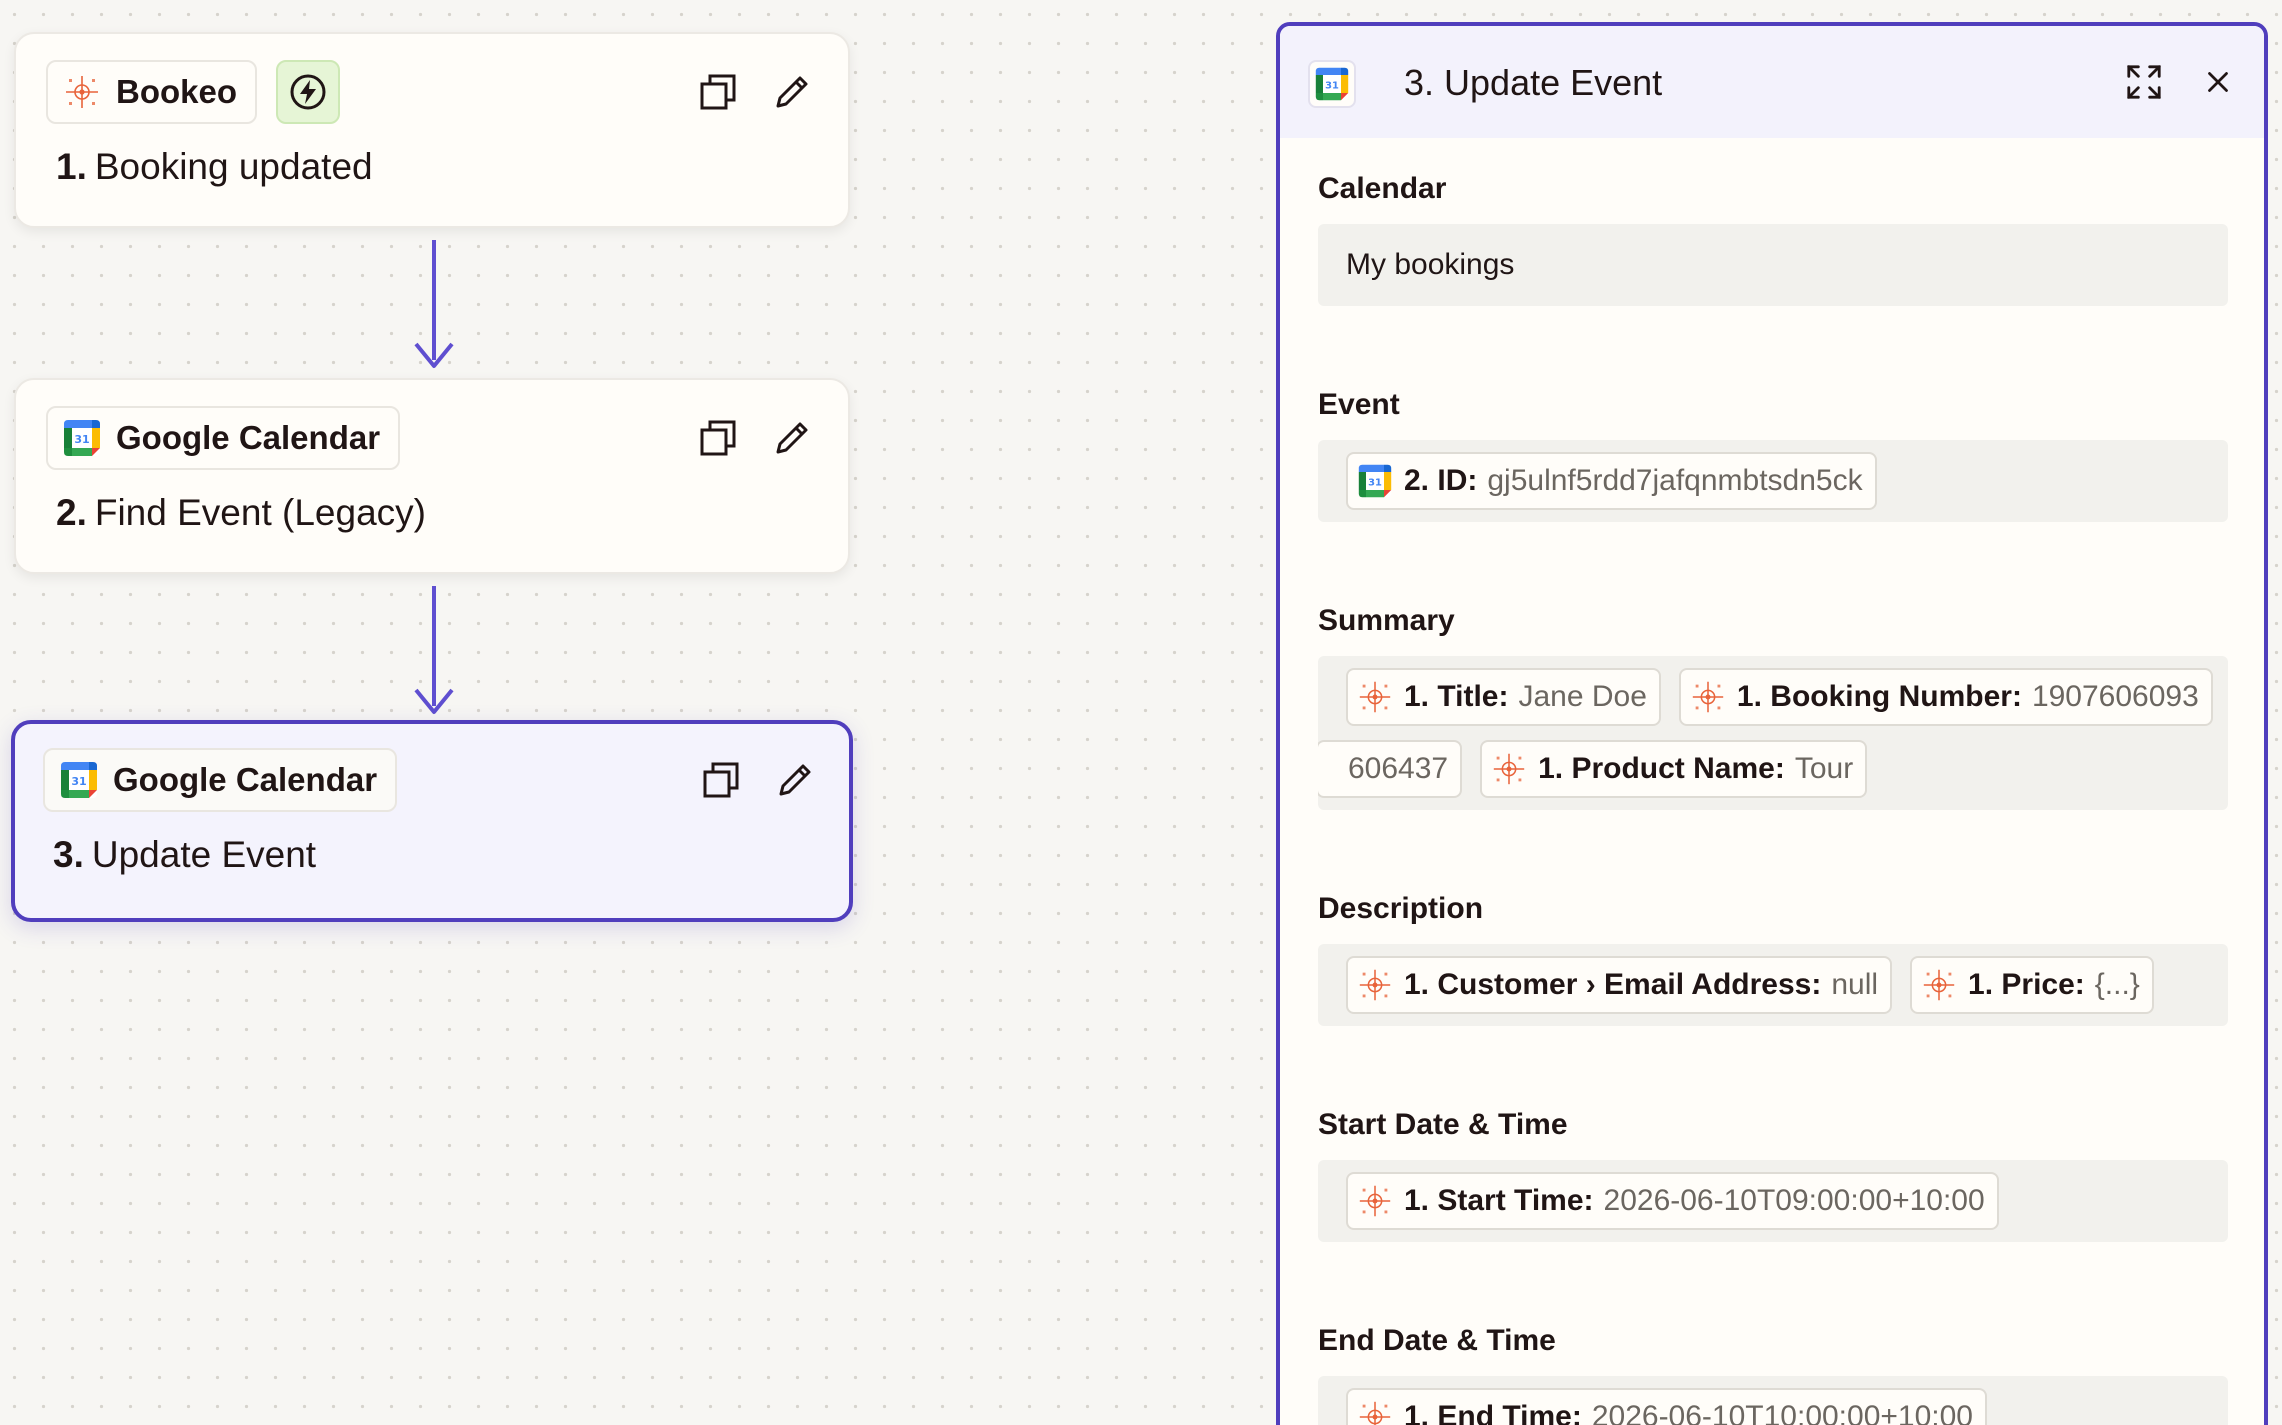 The image size is (2282, 1425). Describe the element at coordinates (2117, 984) in the screenshot. I see `pill-value: {...}` at that location.